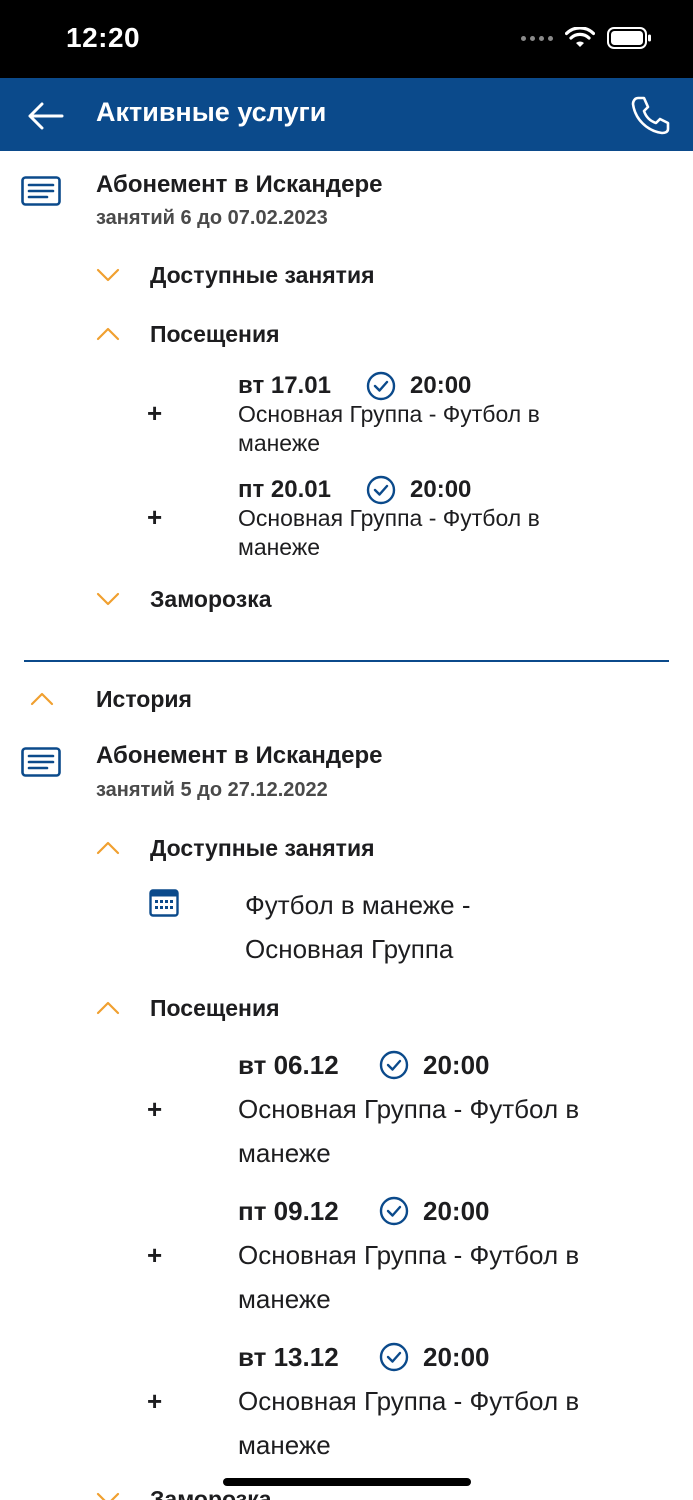  Describe the element at coordinates (288, 1065) in the screenshot. I see `visit-date: вт 06.12` at that location.